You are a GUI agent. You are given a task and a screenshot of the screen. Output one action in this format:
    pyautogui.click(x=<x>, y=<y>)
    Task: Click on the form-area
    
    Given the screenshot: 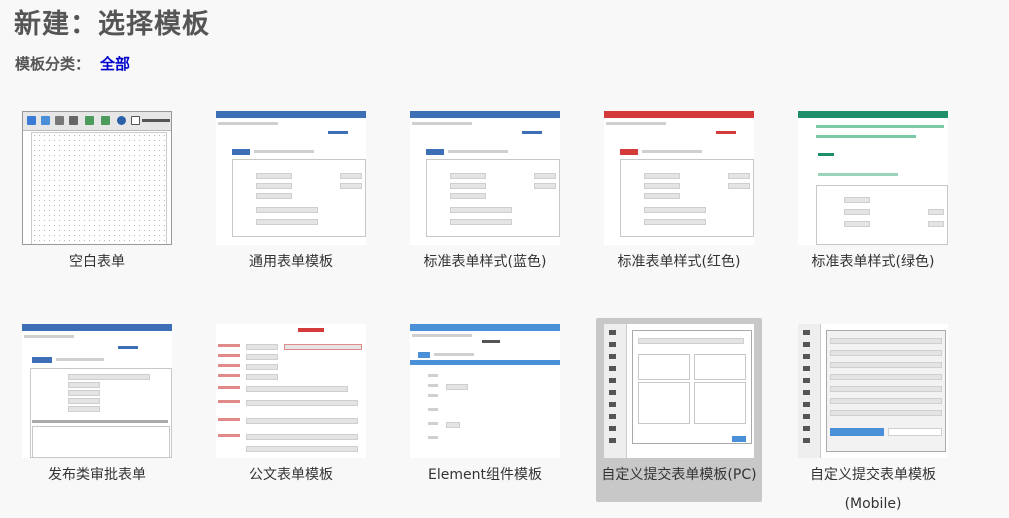 What is the action you would take?
    pyautogui.click(x=299, y=198)
    